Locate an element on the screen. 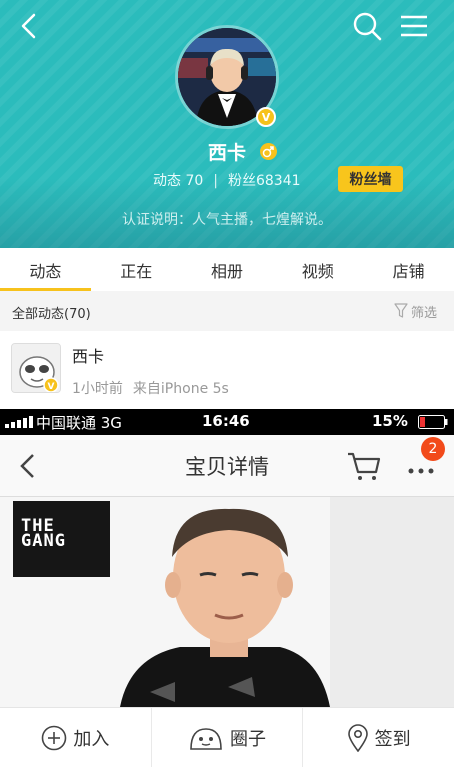  filter-label: 筛选 is located at coordinates (424, 313).